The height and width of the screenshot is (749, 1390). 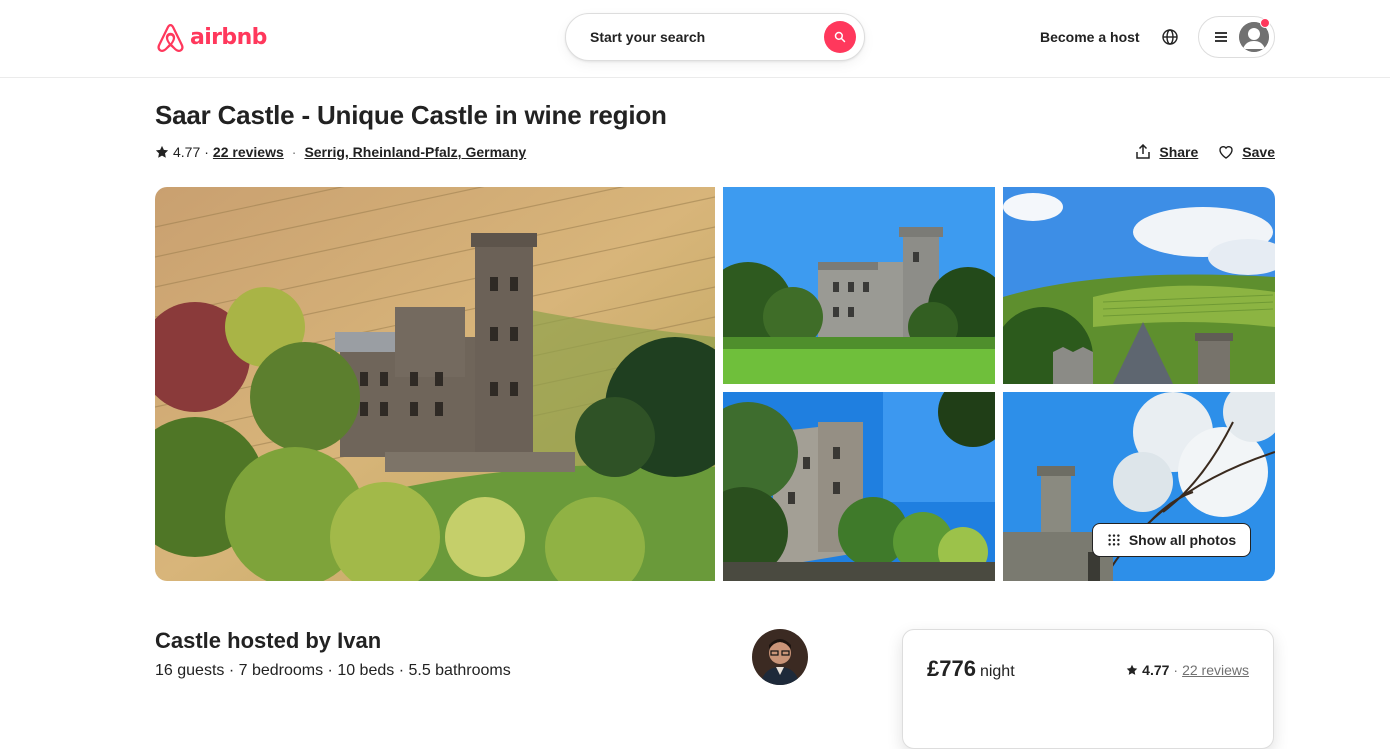 What do you see at coordinates (268, 640) in the screenshot?
I see `host-title: Castle hosted by Ivan` at bounding box center [268, 640].